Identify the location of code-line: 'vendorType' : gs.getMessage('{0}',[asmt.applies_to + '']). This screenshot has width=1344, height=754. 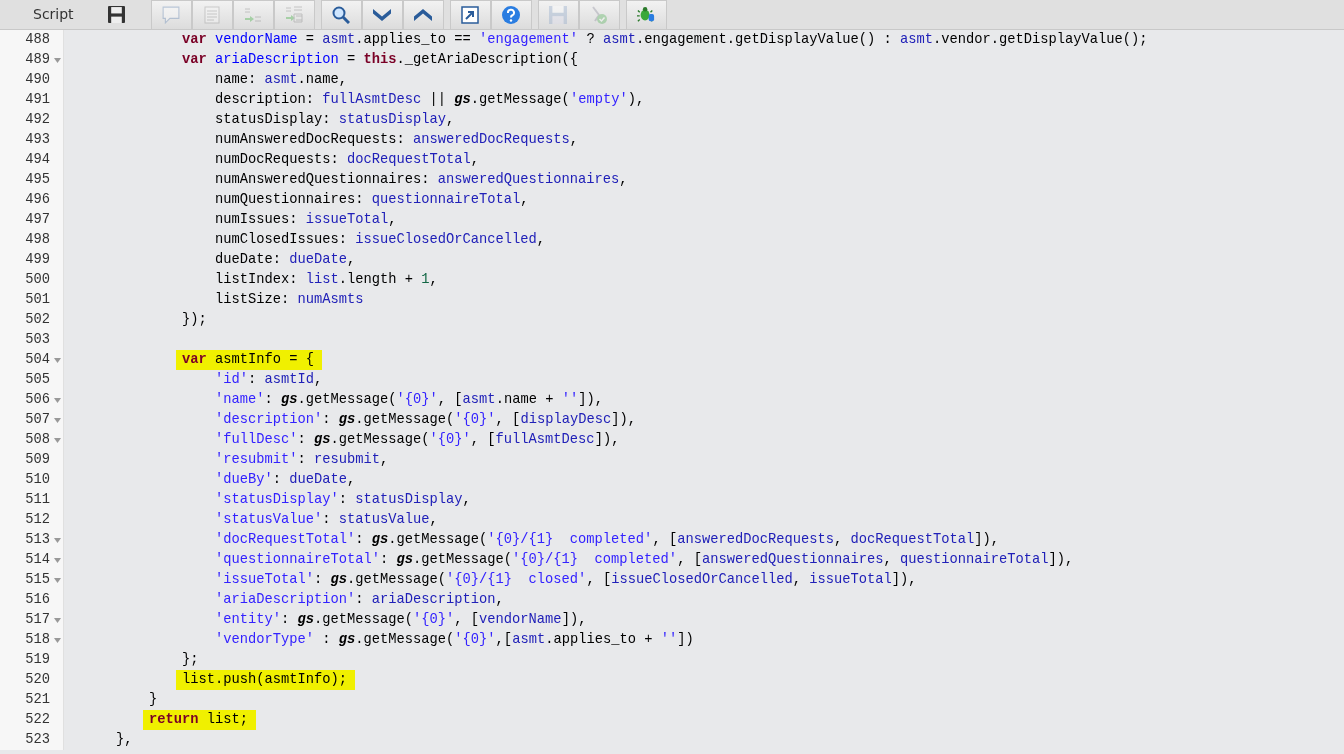
(454, 640).